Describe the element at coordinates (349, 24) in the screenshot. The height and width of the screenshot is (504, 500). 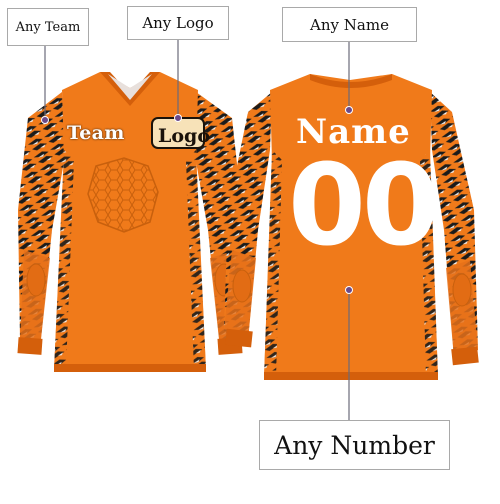
I see `callout-any-name: Any Name` at that location.